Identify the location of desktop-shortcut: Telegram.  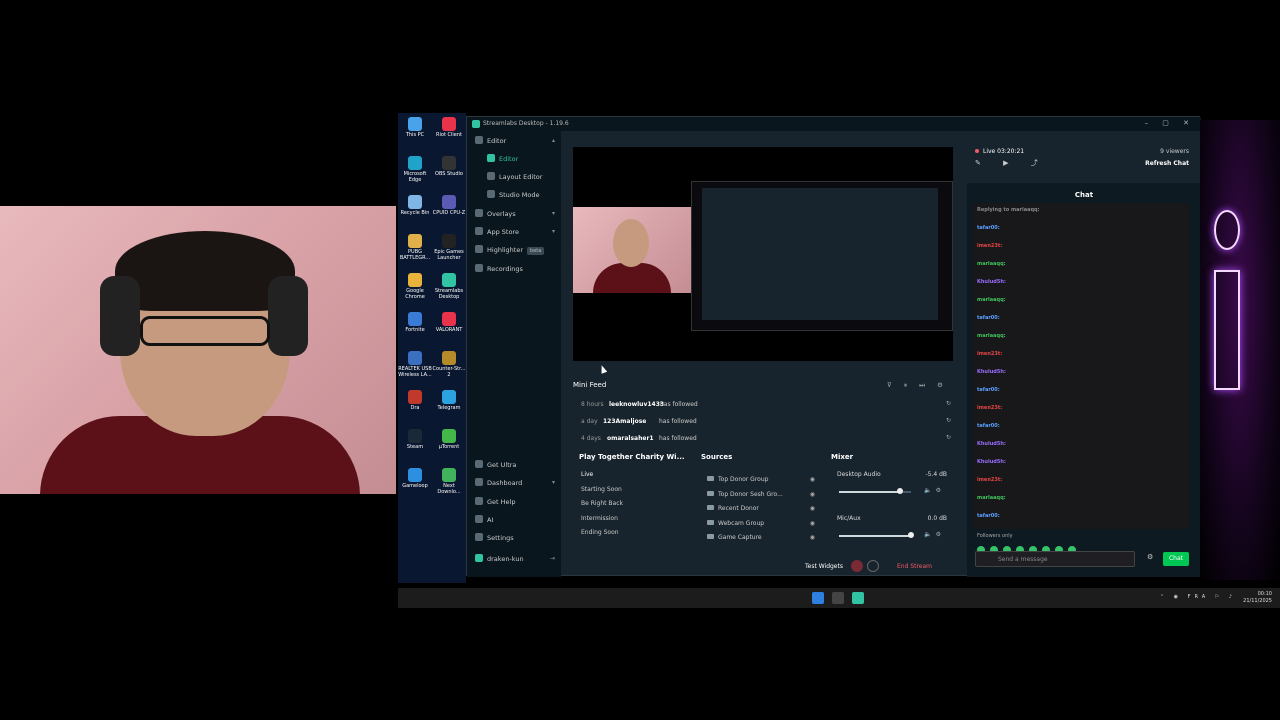
(449, 401).